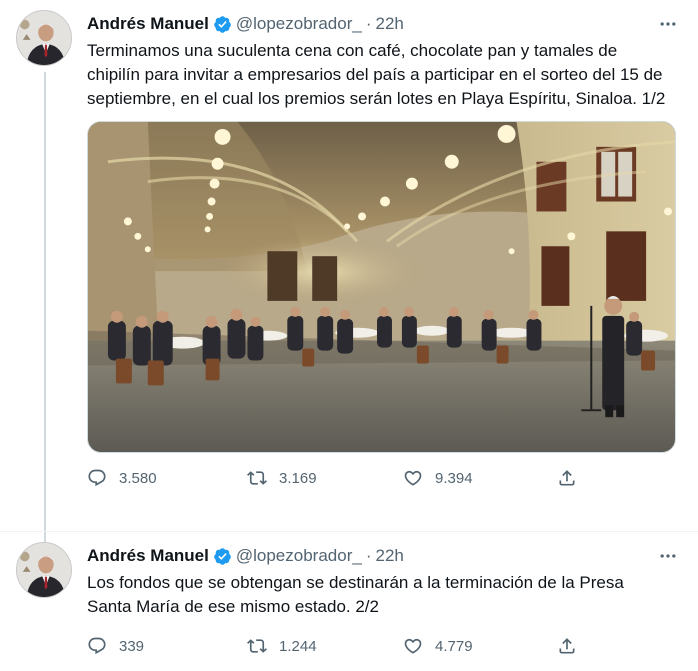  What do you see at coordinates (298, 478) in the screenshot?
I see `retweet-count: 3.169` at bounding box center [298, 478].